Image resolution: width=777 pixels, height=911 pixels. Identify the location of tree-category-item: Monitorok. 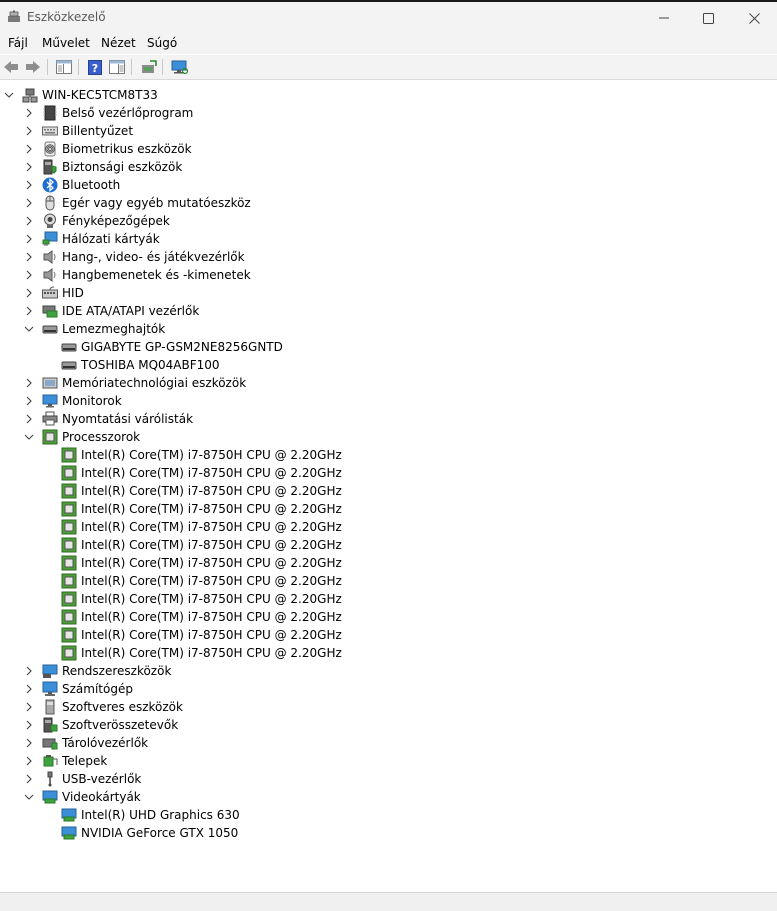
(72, 401).